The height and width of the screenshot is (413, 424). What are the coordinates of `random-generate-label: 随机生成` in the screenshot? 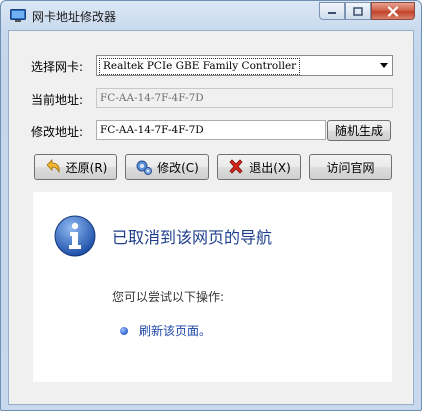 It's located at (358, 131).